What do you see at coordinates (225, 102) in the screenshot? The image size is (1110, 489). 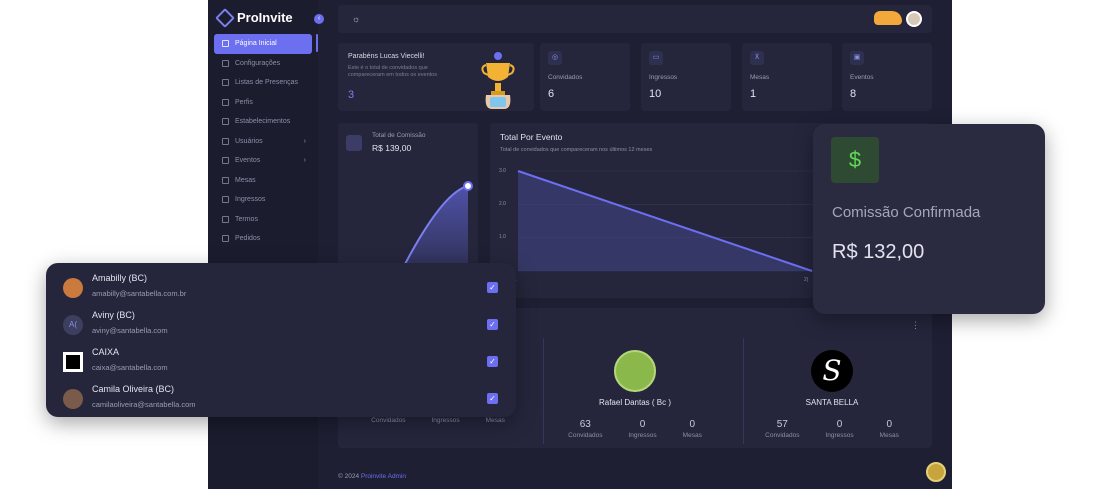 I see `shield-icon` at bounding box center [225, 102].